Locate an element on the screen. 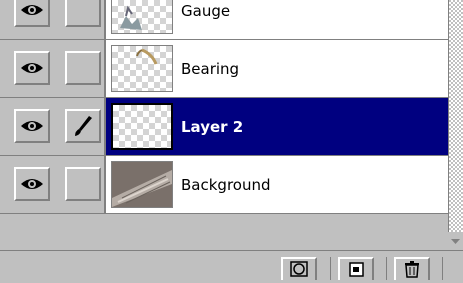  scroll-down-arrow-icon is located at coordinates (455, 241).